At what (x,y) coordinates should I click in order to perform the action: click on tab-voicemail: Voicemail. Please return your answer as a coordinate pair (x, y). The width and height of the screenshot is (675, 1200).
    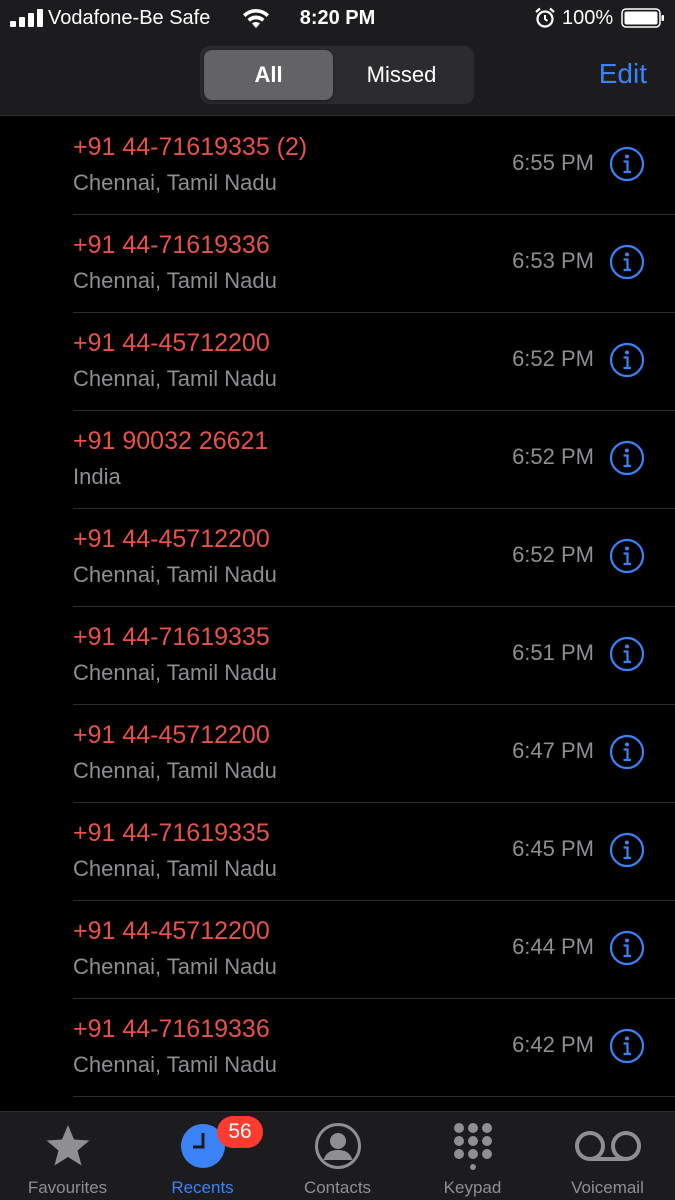
    Looking at the image, I should click on (607, 1156).